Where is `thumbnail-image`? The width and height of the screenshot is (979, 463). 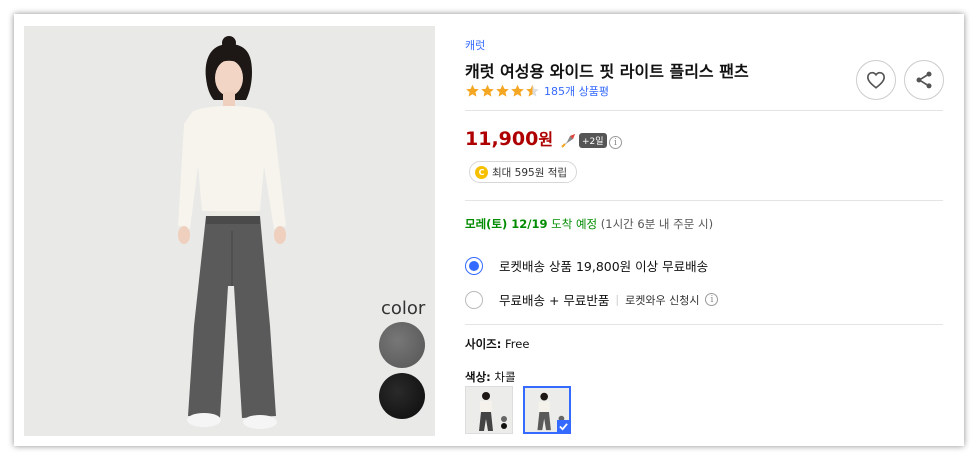 thumbnail-image is located at coordinates (493, 411).